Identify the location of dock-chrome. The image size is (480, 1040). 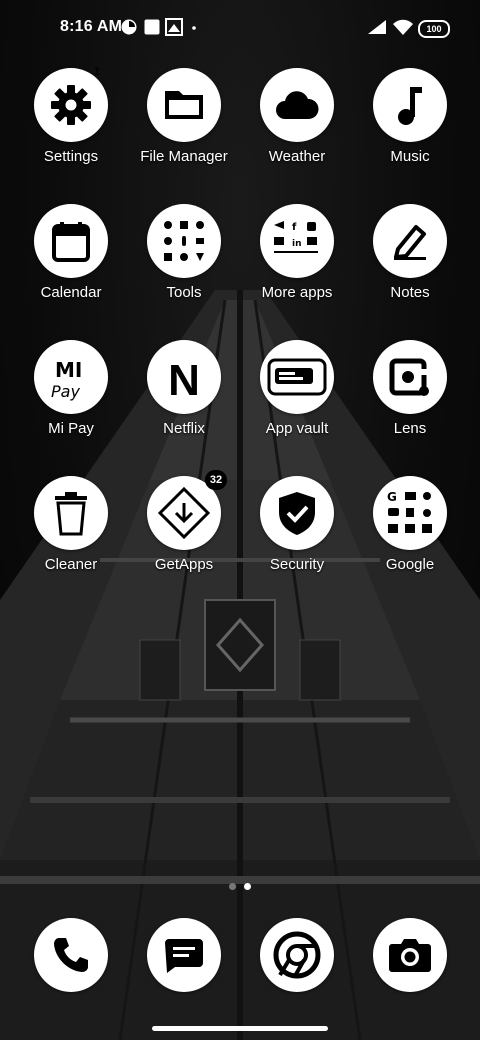
(297, 955).